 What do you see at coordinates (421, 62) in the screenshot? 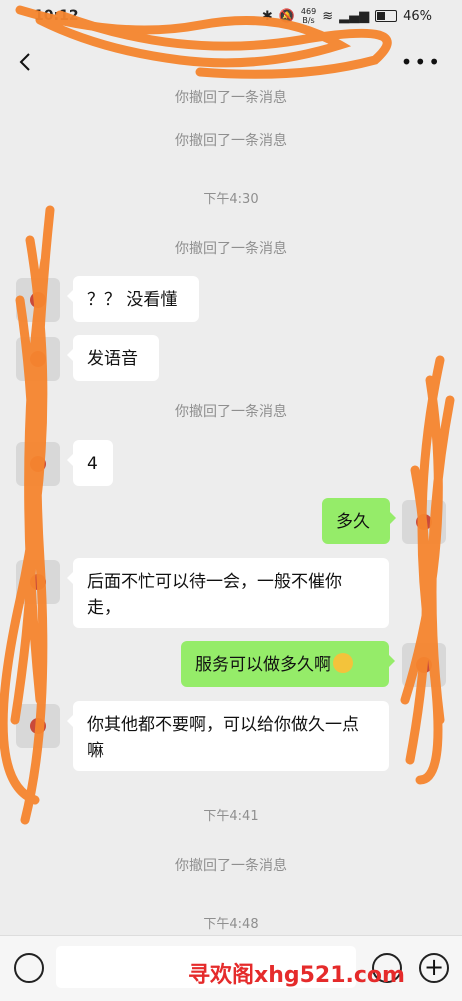
I see `more-icon: •••` at bounding box center [421, 62].